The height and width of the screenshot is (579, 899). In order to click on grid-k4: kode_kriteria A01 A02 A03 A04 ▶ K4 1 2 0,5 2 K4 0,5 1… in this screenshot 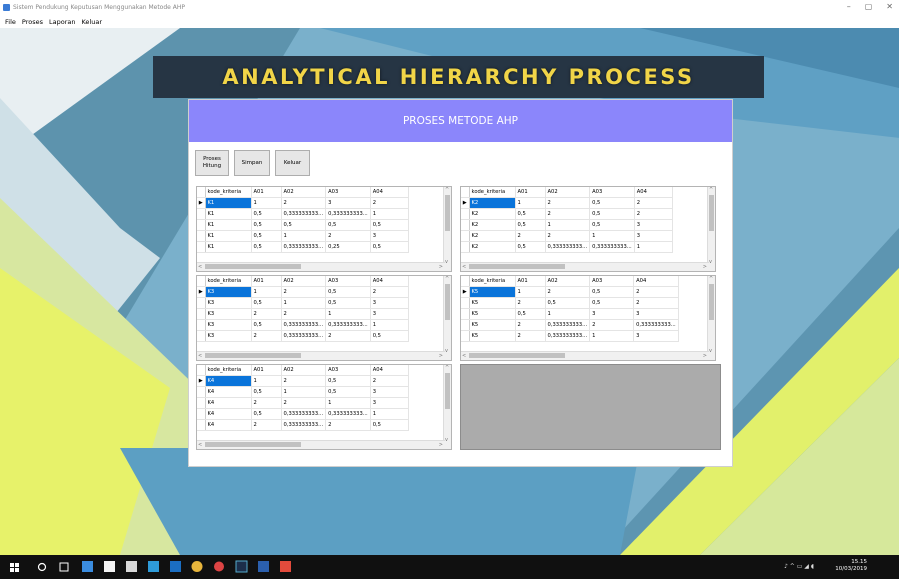, I will do `click(324, 407)`.